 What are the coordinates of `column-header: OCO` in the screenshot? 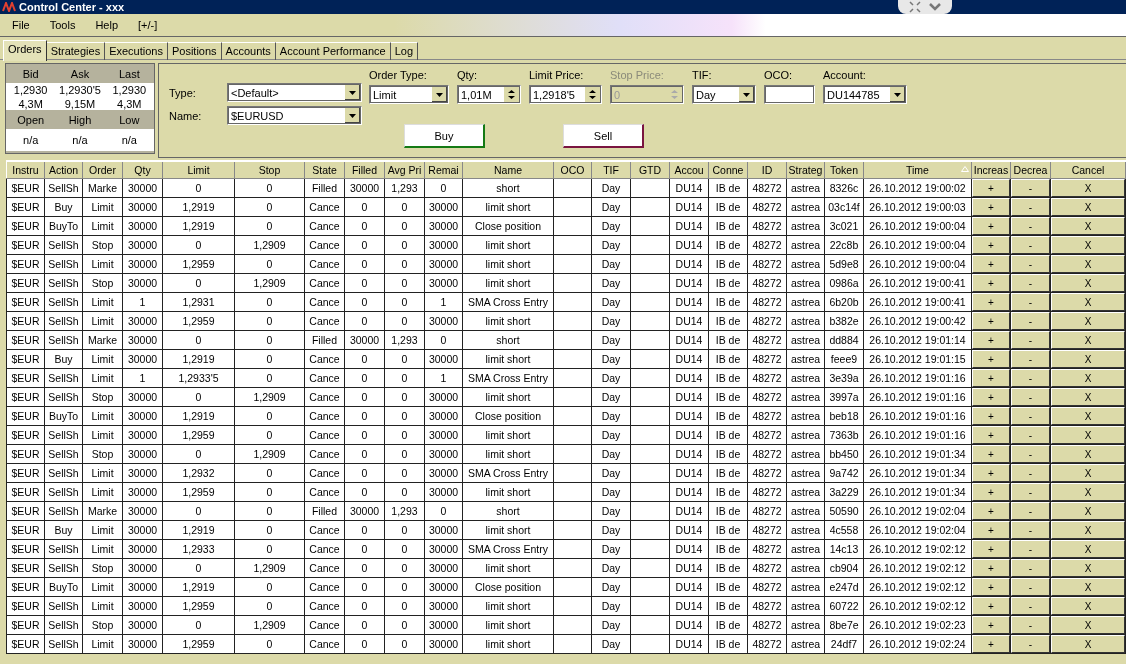 It's located at (572, 170).